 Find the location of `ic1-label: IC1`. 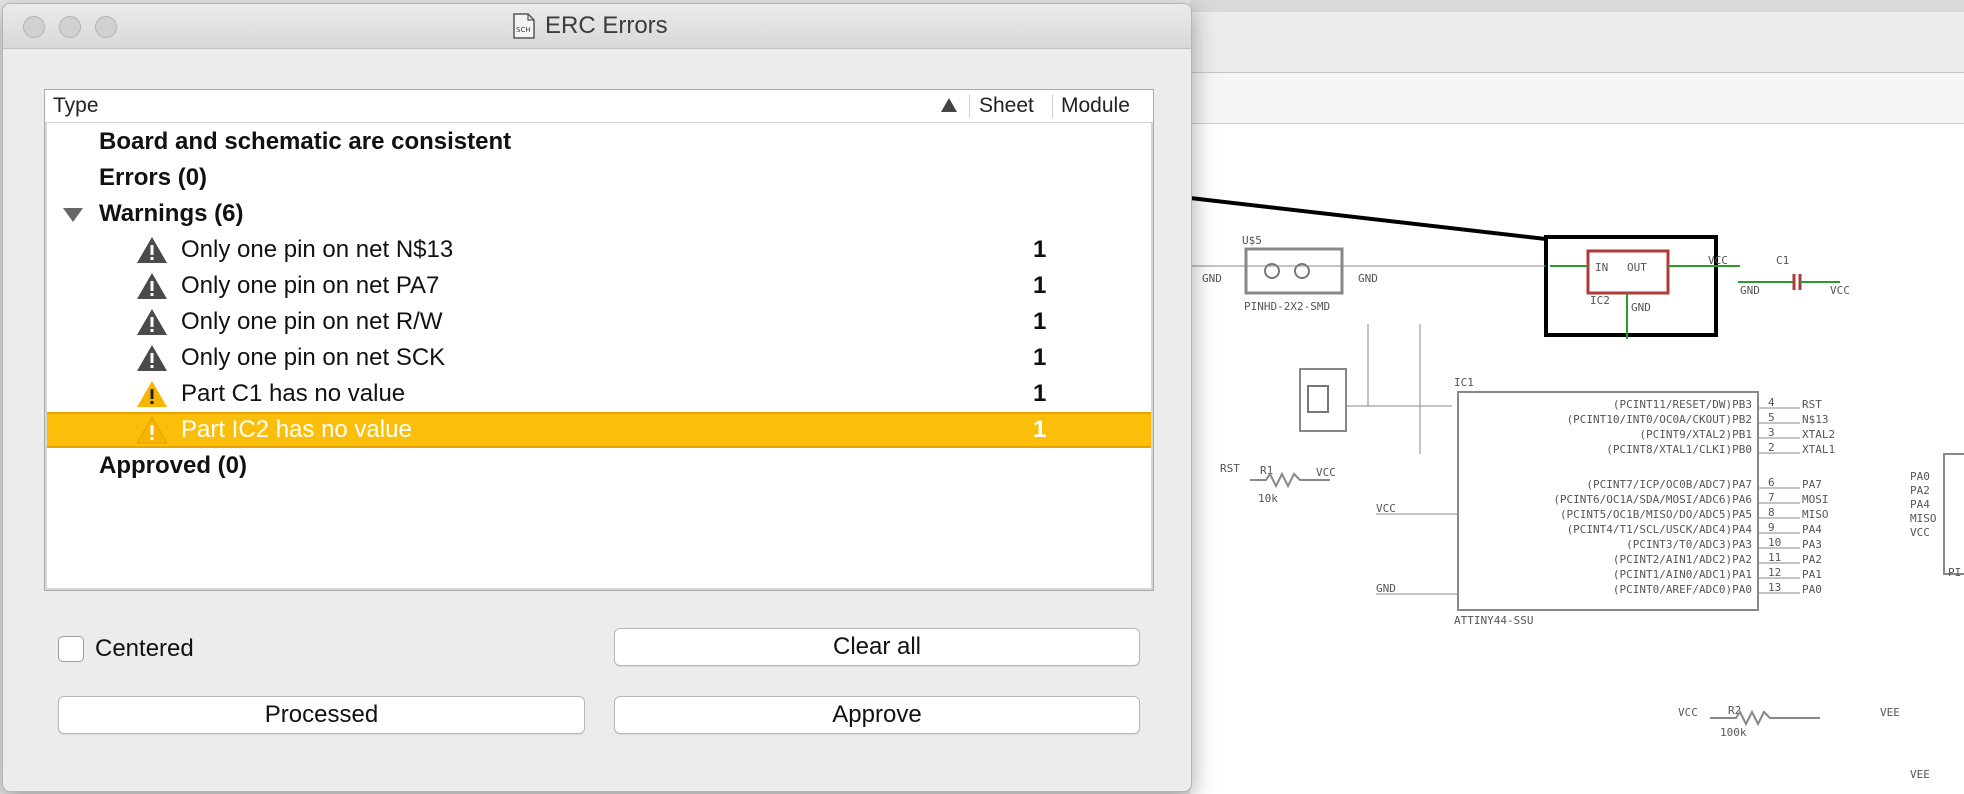

ic1-label: IC1 is located at coordinates (1464, 382).